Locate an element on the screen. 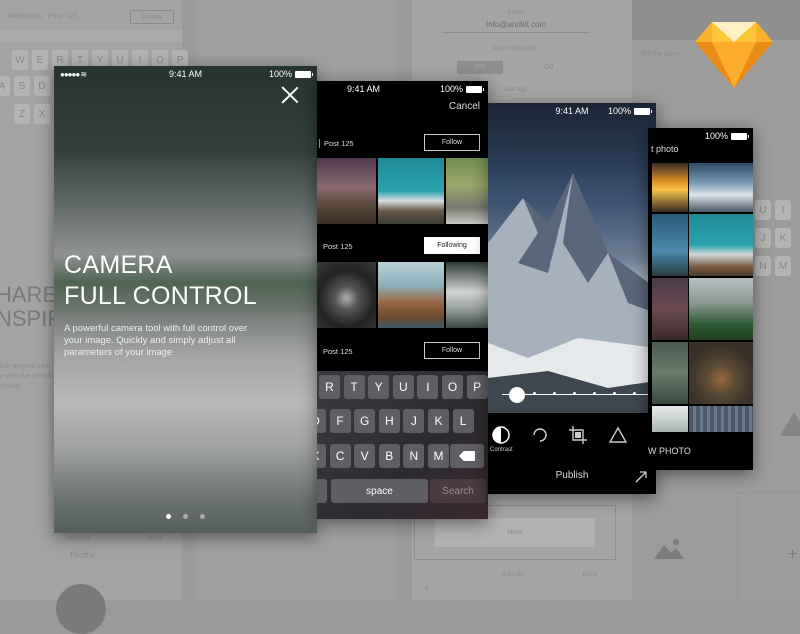  wf-key: Z is located at coordinates (22, 114).